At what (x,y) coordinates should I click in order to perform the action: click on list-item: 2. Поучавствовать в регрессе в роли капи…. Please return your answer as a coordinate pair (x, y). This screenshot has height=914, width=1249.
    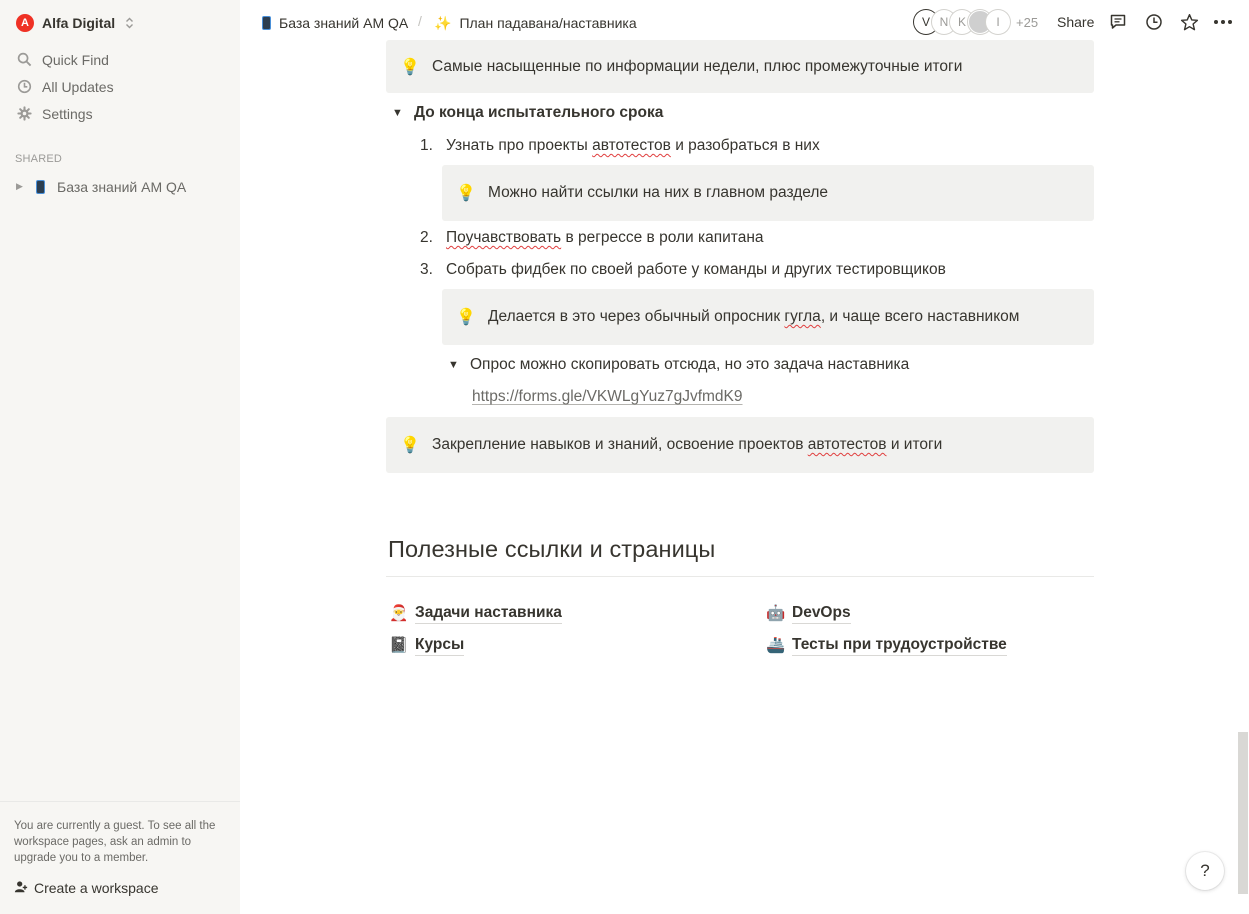
    Looking at the image, I should click on (592, 238).